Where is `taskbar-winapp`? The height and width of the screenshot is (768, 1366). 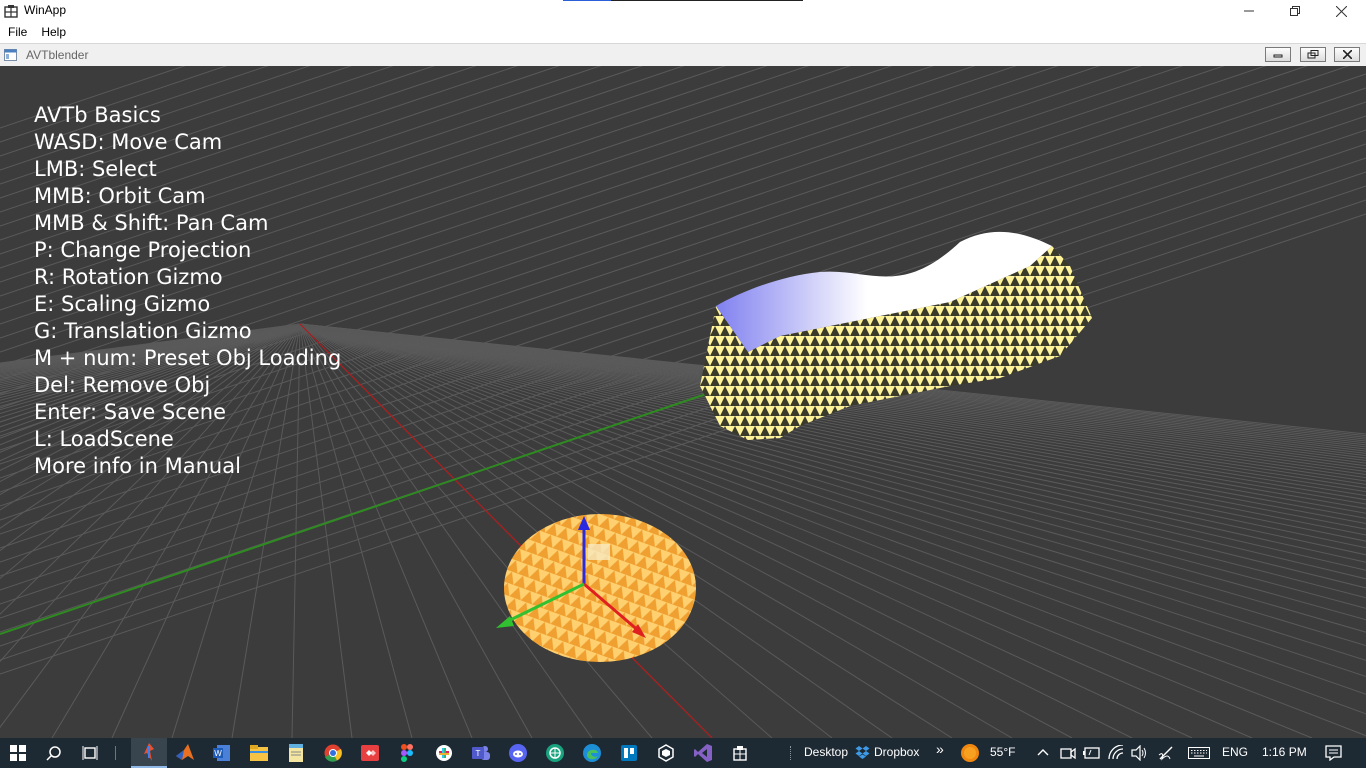
taskbar-winapp is located at coordinates (740, 753).